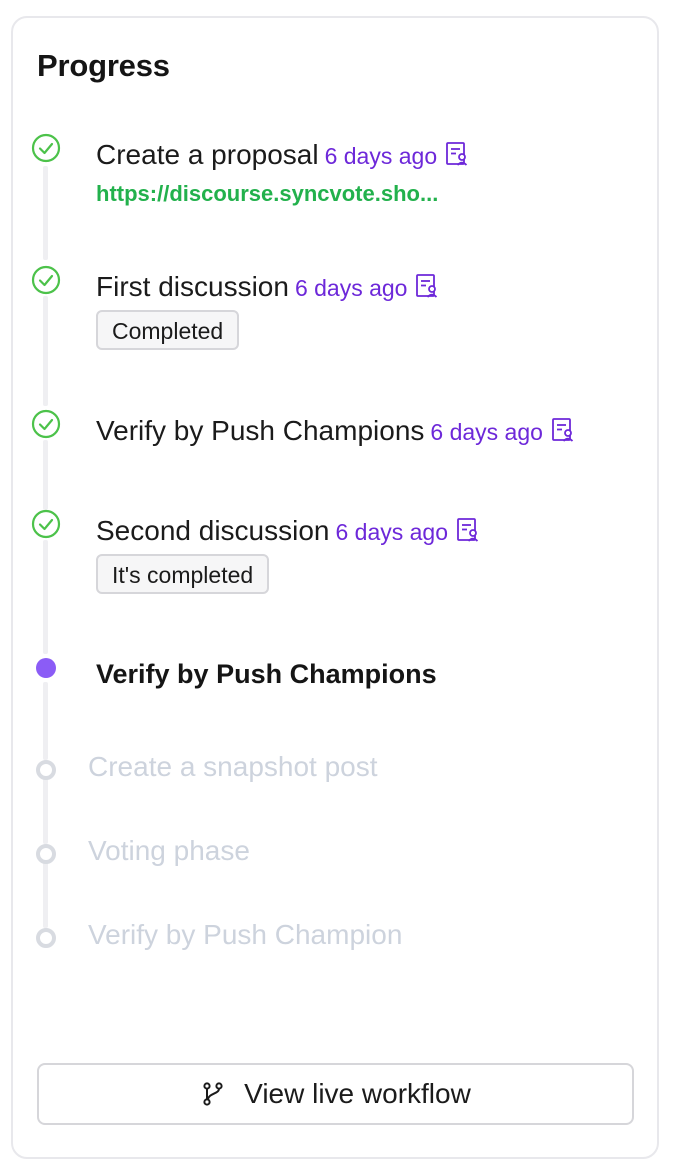 The image size is (674, 1176). I want to click on step-first-discussion: First discussion 6 days ago, so click(267, 287).